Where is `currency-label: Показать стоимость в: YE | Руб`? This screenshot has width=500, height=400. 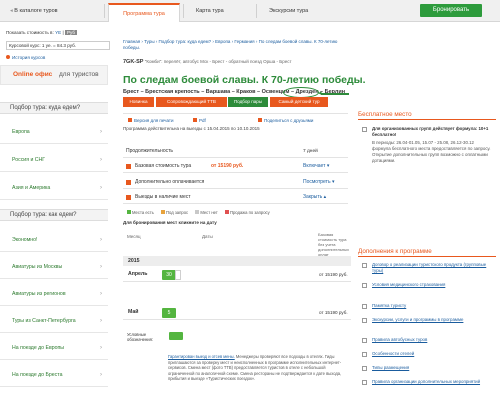
currency-label: Показать стоимость в: YE | Руб is located at coordinates (42, 32).